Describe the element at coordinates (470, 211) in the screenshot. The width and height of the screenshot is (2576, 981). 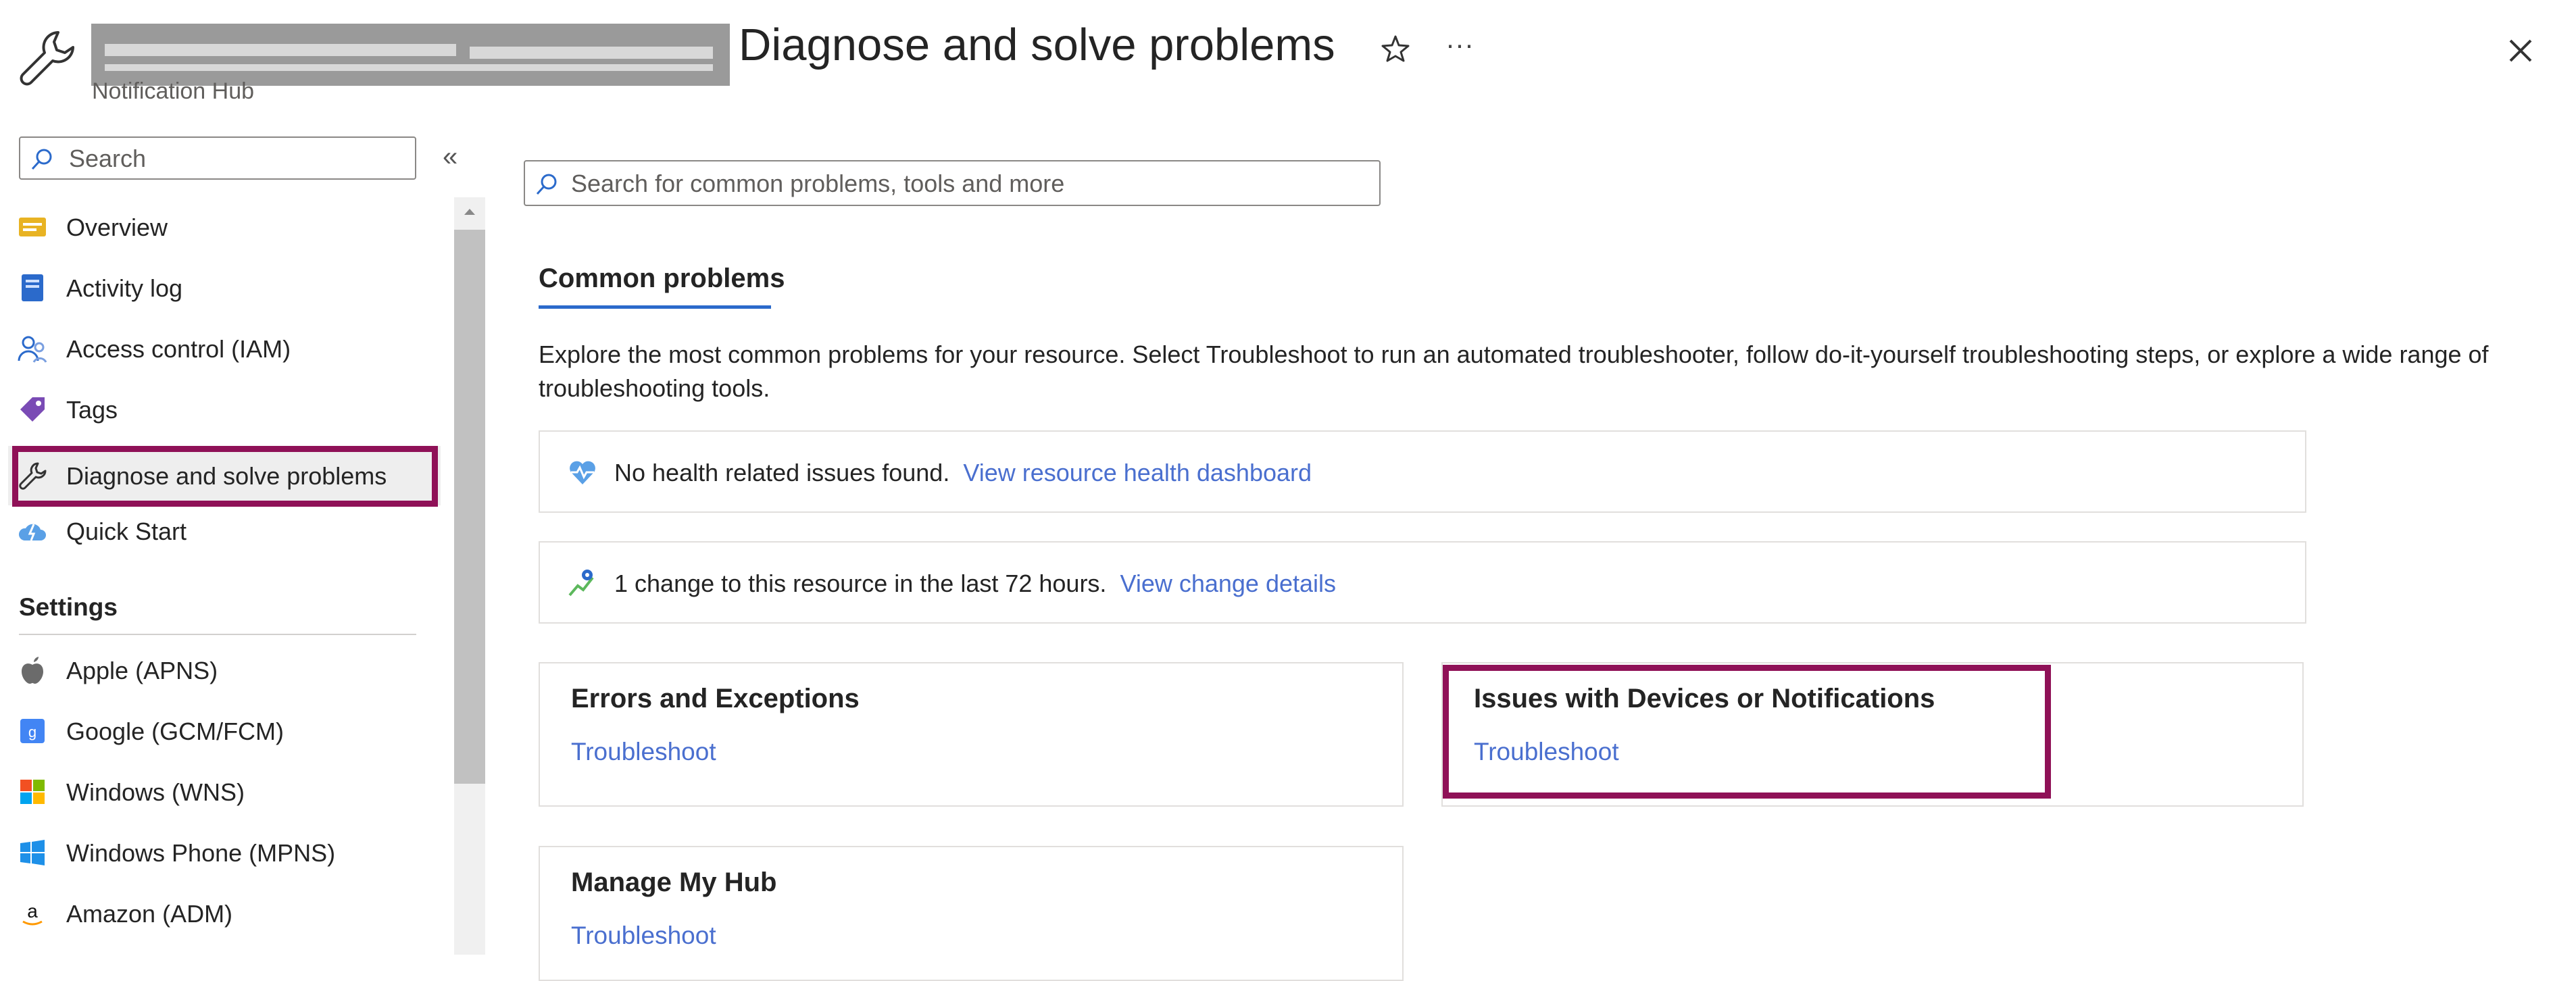
I see `scroll-up-arrow-icon` at that location.